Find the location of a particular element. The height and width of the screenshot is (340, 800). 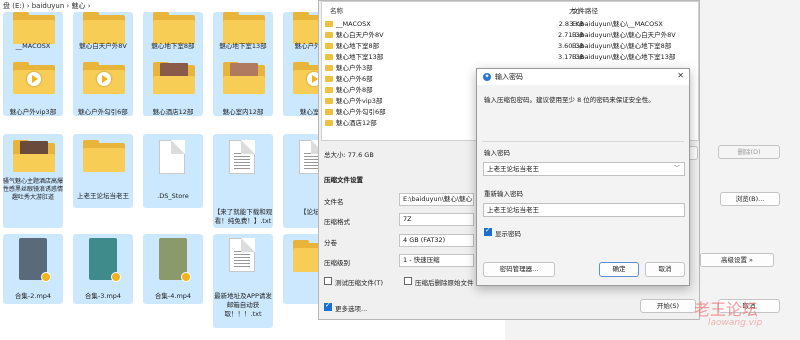

show-password-label: 显示密码 is located at coordinates (508, 234).